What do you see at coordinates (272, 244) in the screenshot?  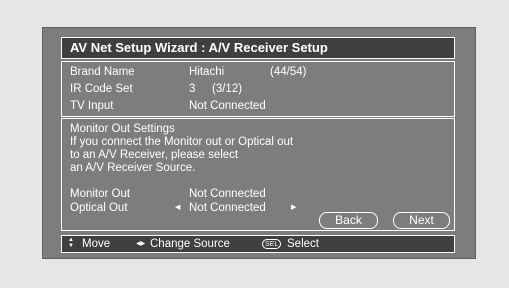 I see `sel-button-icon: SEL` at bounding box center [272, 244].